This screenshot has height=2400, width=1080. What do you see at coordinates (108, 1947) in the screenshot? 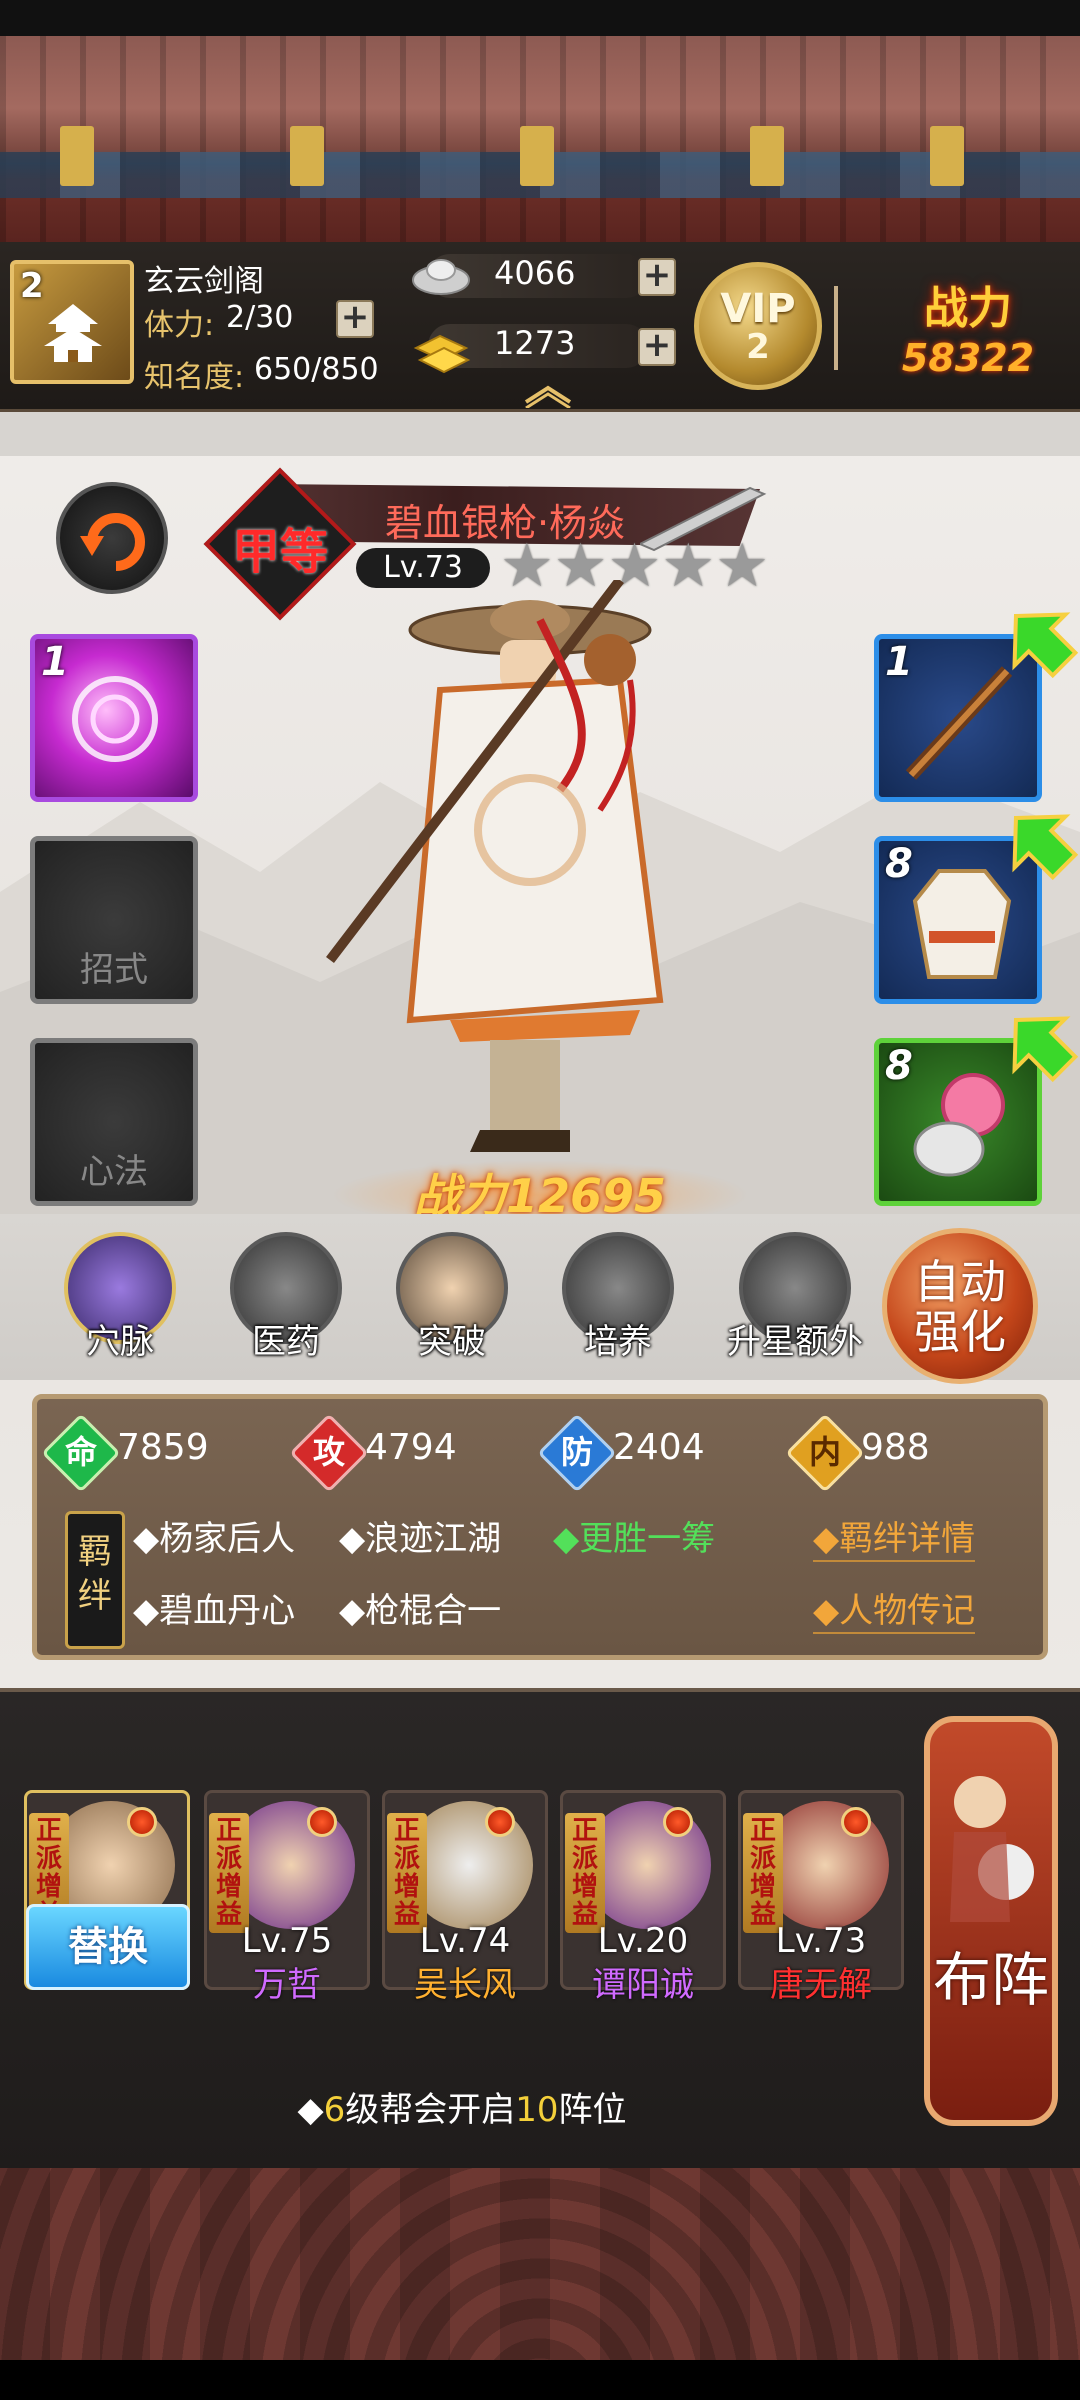
I see `replace-button: 替换` at bounding box center [108, 1947].